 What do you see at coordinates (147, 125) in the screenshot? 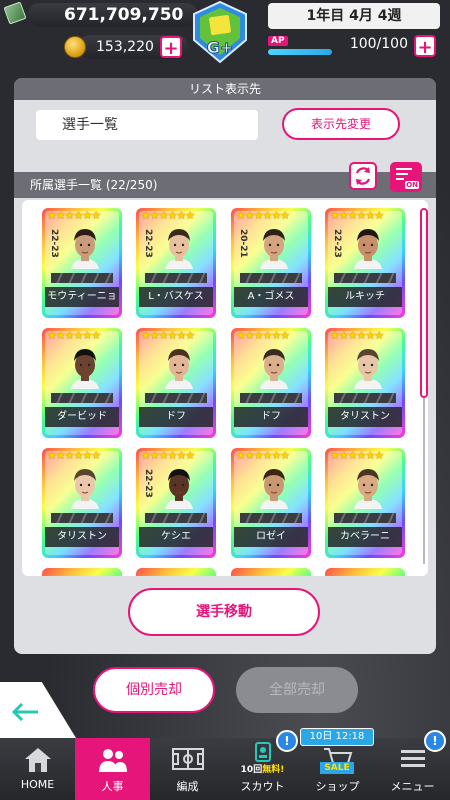
I see `list-dest-field: 選手一覧` at bounding box center [147, 125].